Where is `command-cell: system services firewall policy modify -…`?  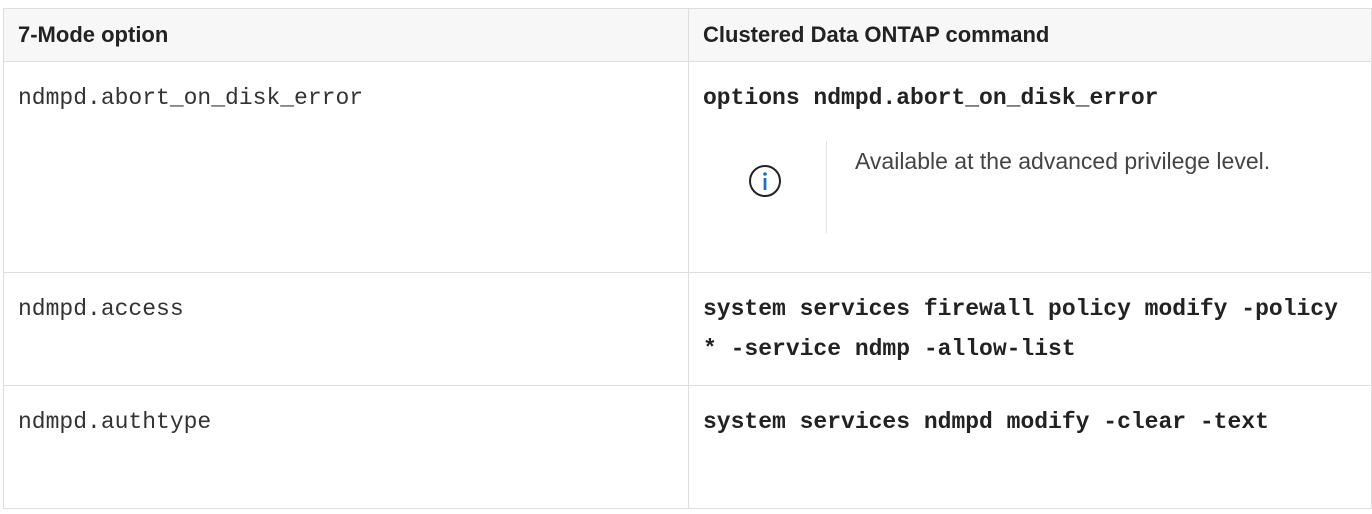
command-cell: system services firewall policy modify -… is located at coordinates (1030, 329).